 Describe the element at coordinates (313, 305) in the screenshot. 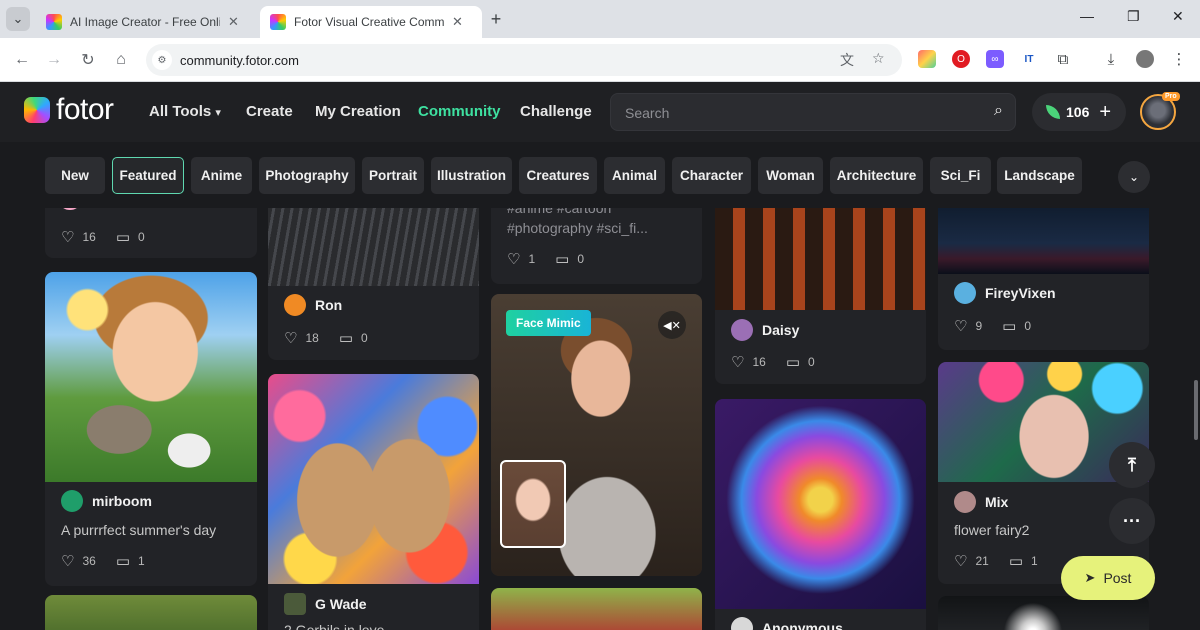

I see `card-author: Ron` at that location.